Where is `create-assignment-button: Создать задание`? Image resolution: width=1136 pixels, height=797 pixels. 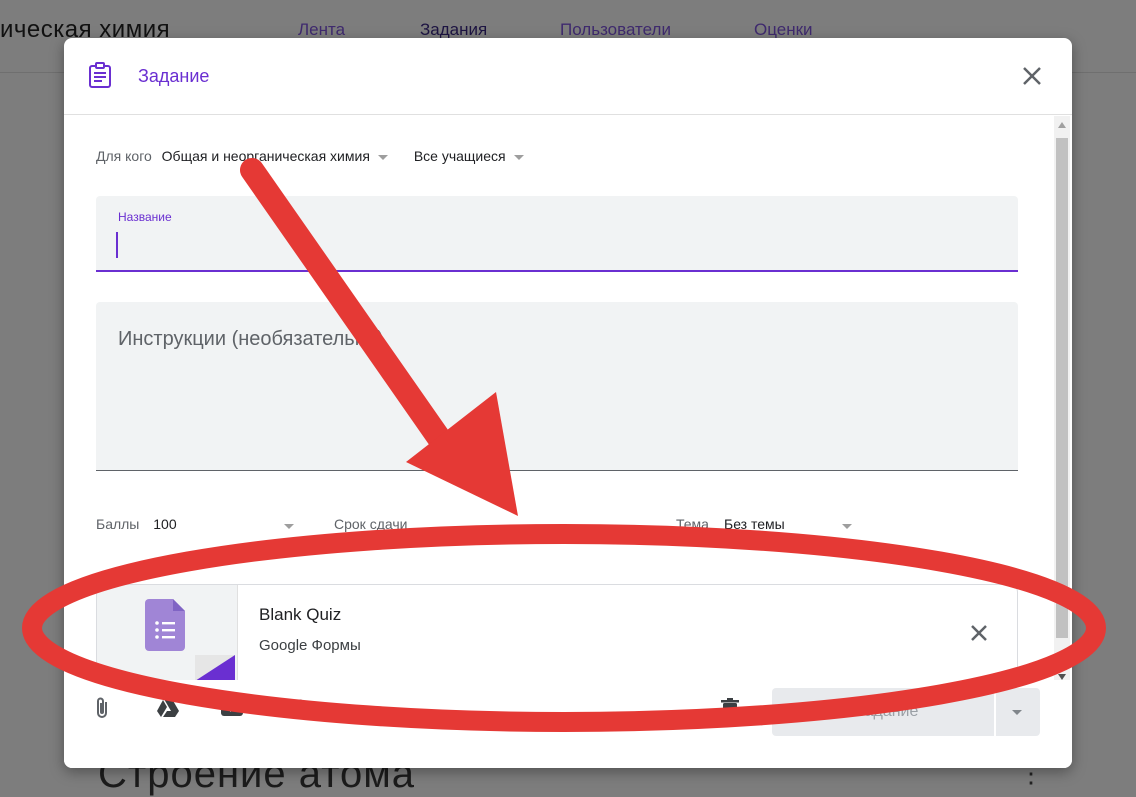 create-assignment-button: Создать задание is located at coordinates (883, 712).